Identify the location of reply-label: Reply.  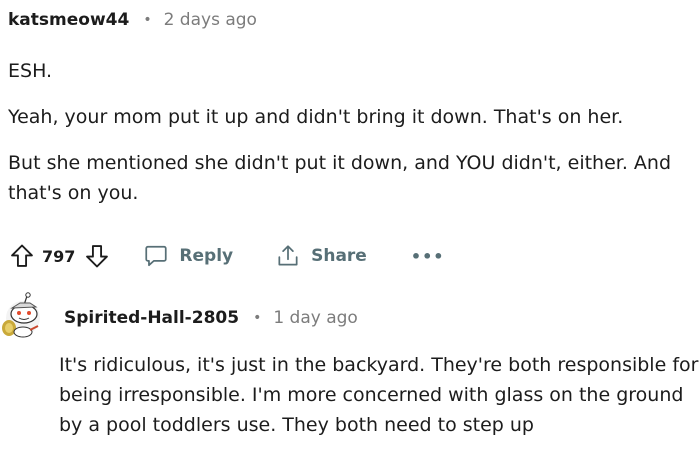
(206, 256).